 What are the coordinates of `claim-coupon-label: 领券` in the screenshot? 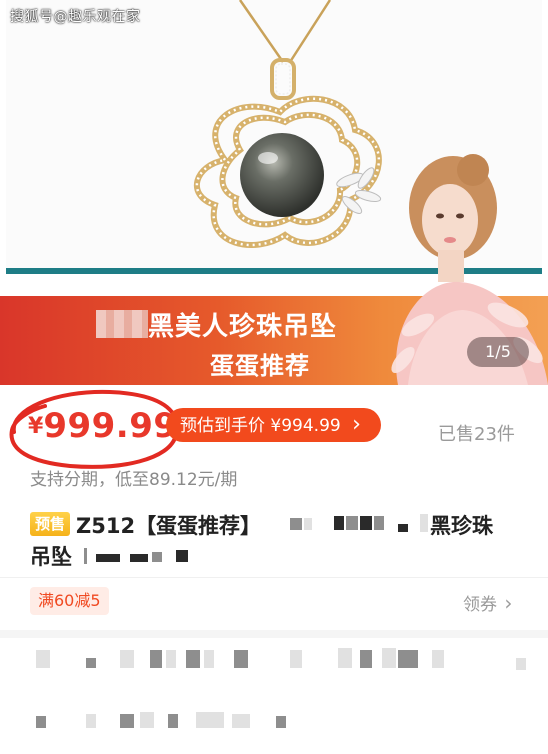 It's located at (480, 605).